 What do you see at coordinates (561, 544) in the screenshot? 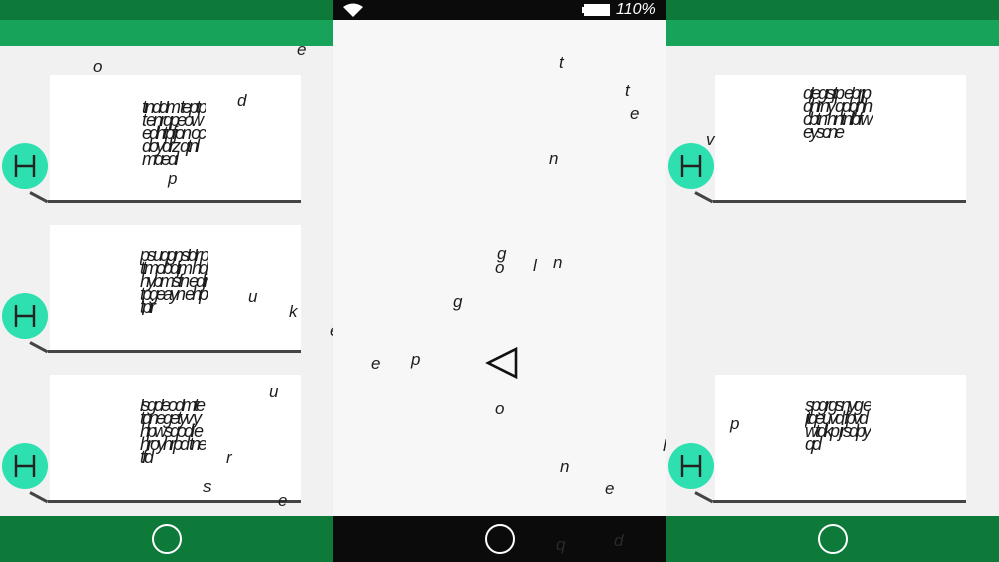
I see `stray-letter: q` at bounding box center [561, 544].